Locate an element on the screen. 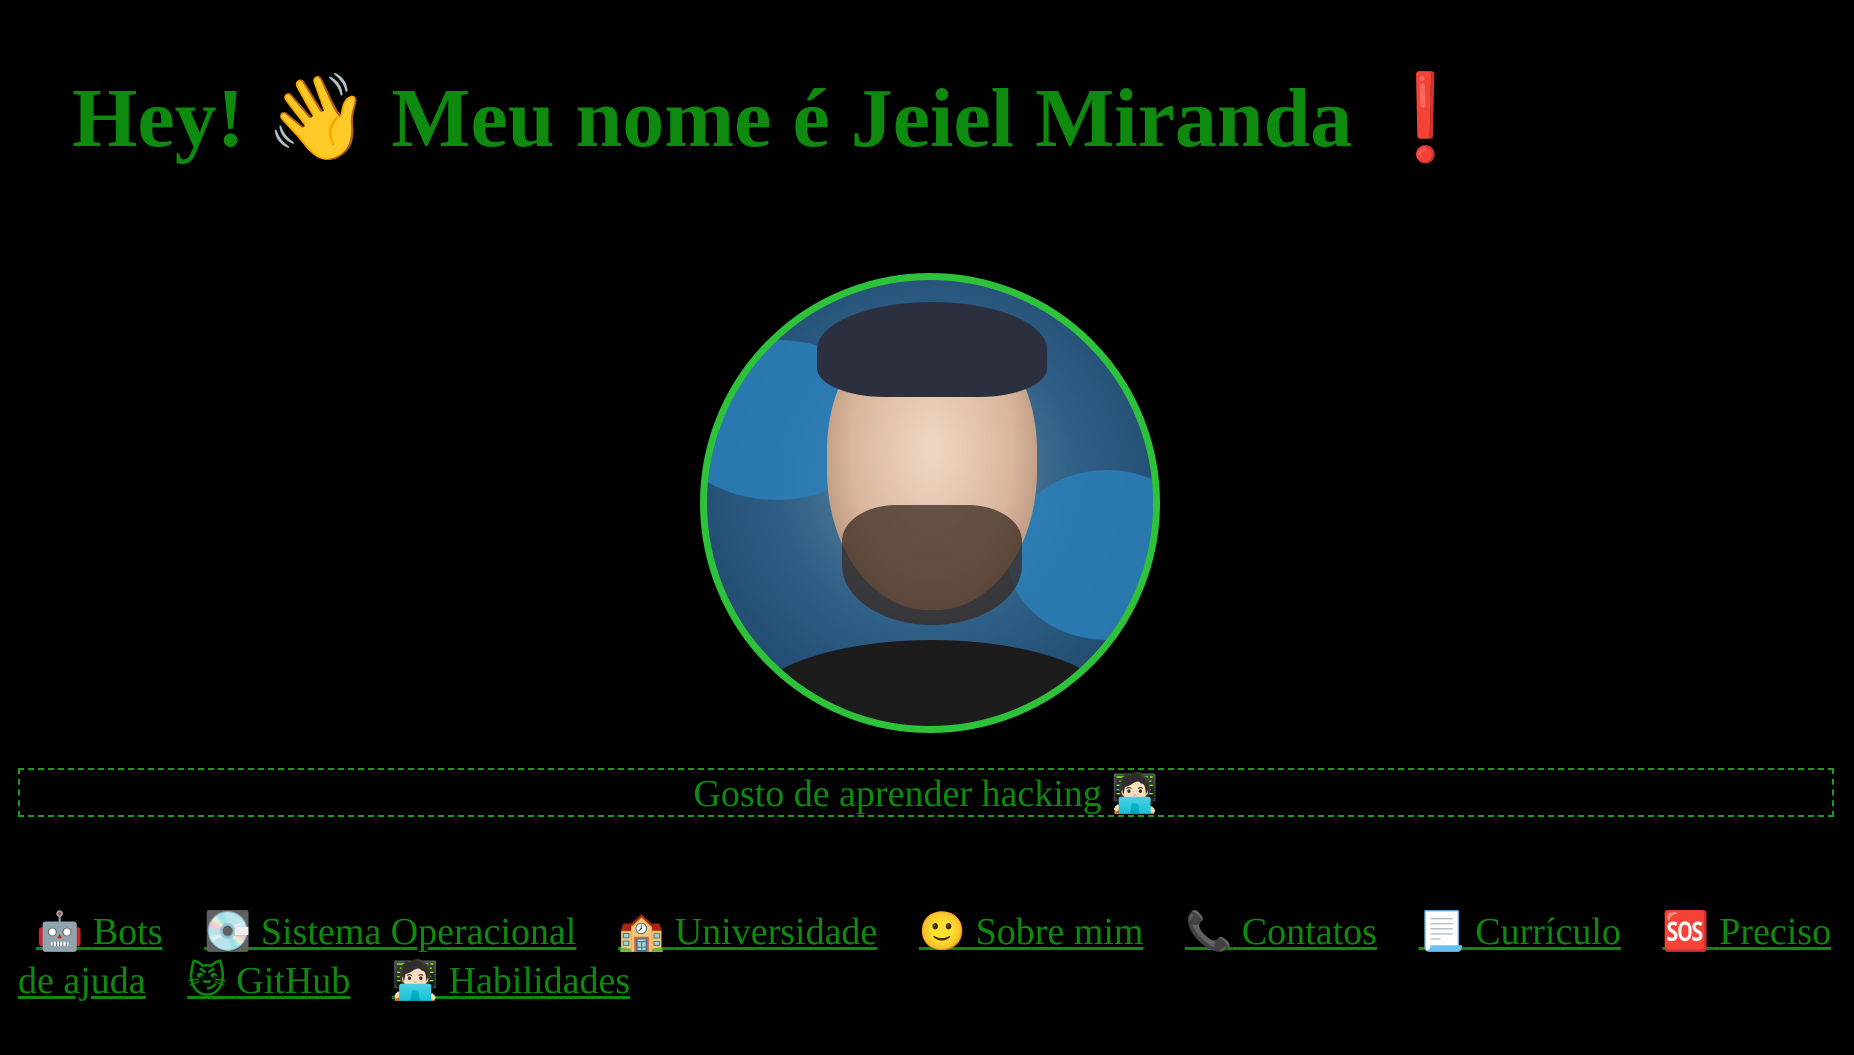  nav-link-universidade: 🏫 Universidade is located at coordinates (747, 931).